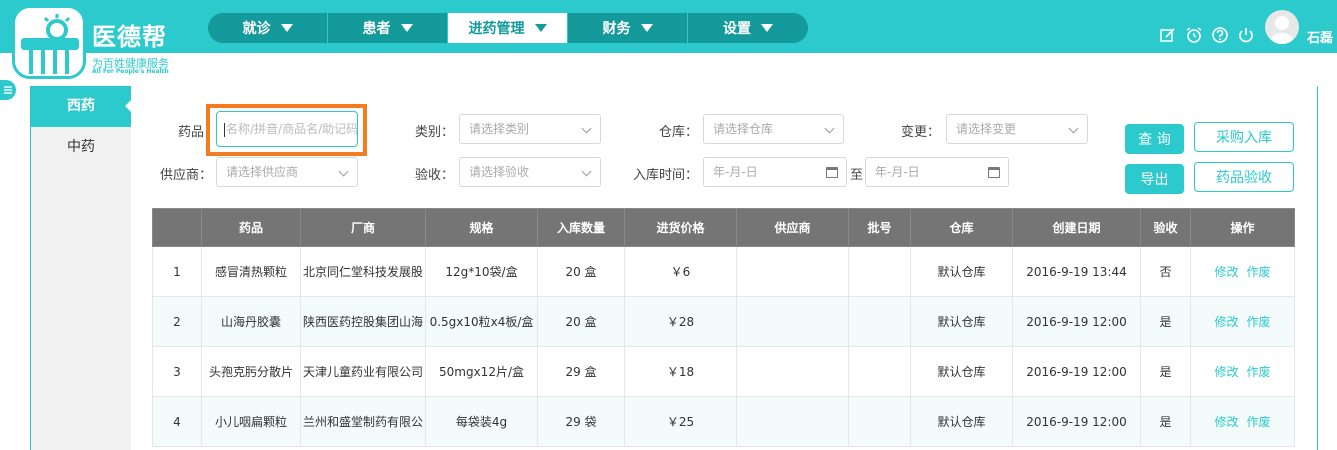  What do you see at coordinates (363, 421) in the screenshot?
I see `cell-maker: 兰州和盛堂制药有限公` at bounding box center [363, 421].